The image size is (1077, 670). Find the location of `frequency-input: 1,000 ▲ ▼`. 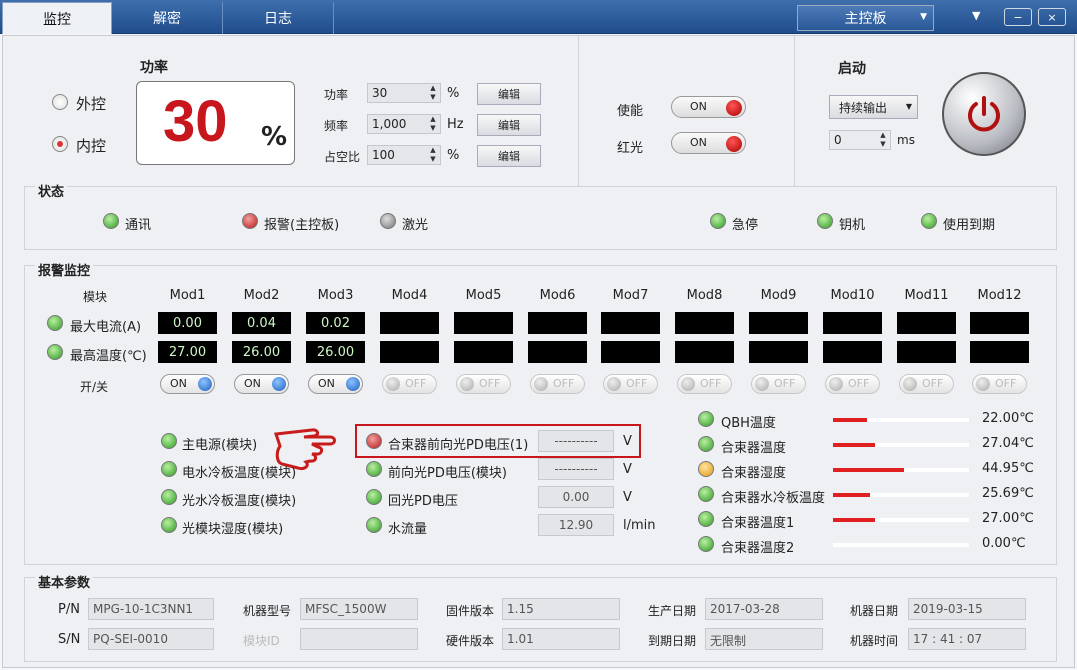

frequency-input: 1,000 ▲ ▼ is located at coordinates (404, 124).